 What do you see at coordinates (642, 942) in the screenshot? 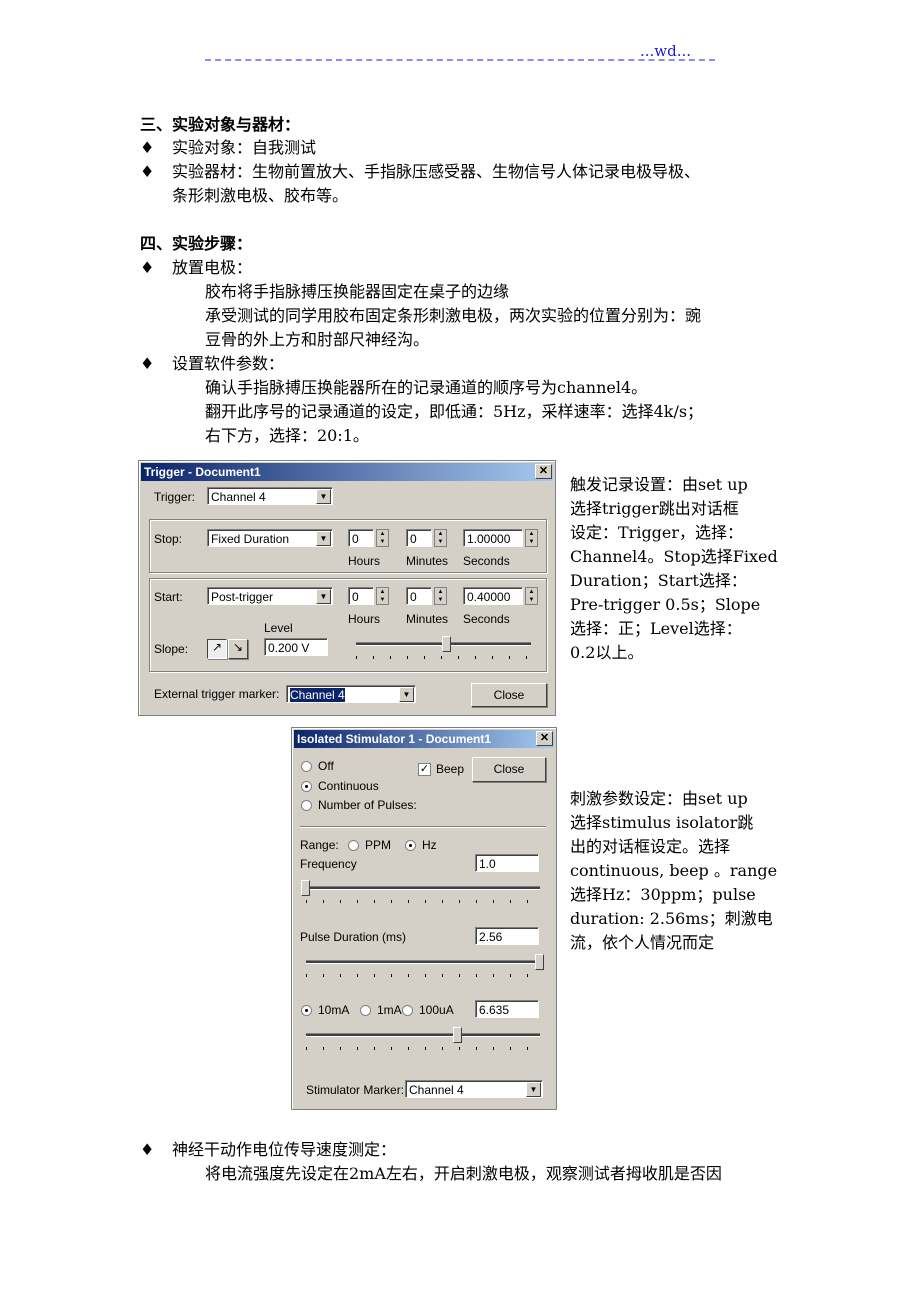
I see `note-line: 流，依个人情况而定` at bounding box center [642, 942].